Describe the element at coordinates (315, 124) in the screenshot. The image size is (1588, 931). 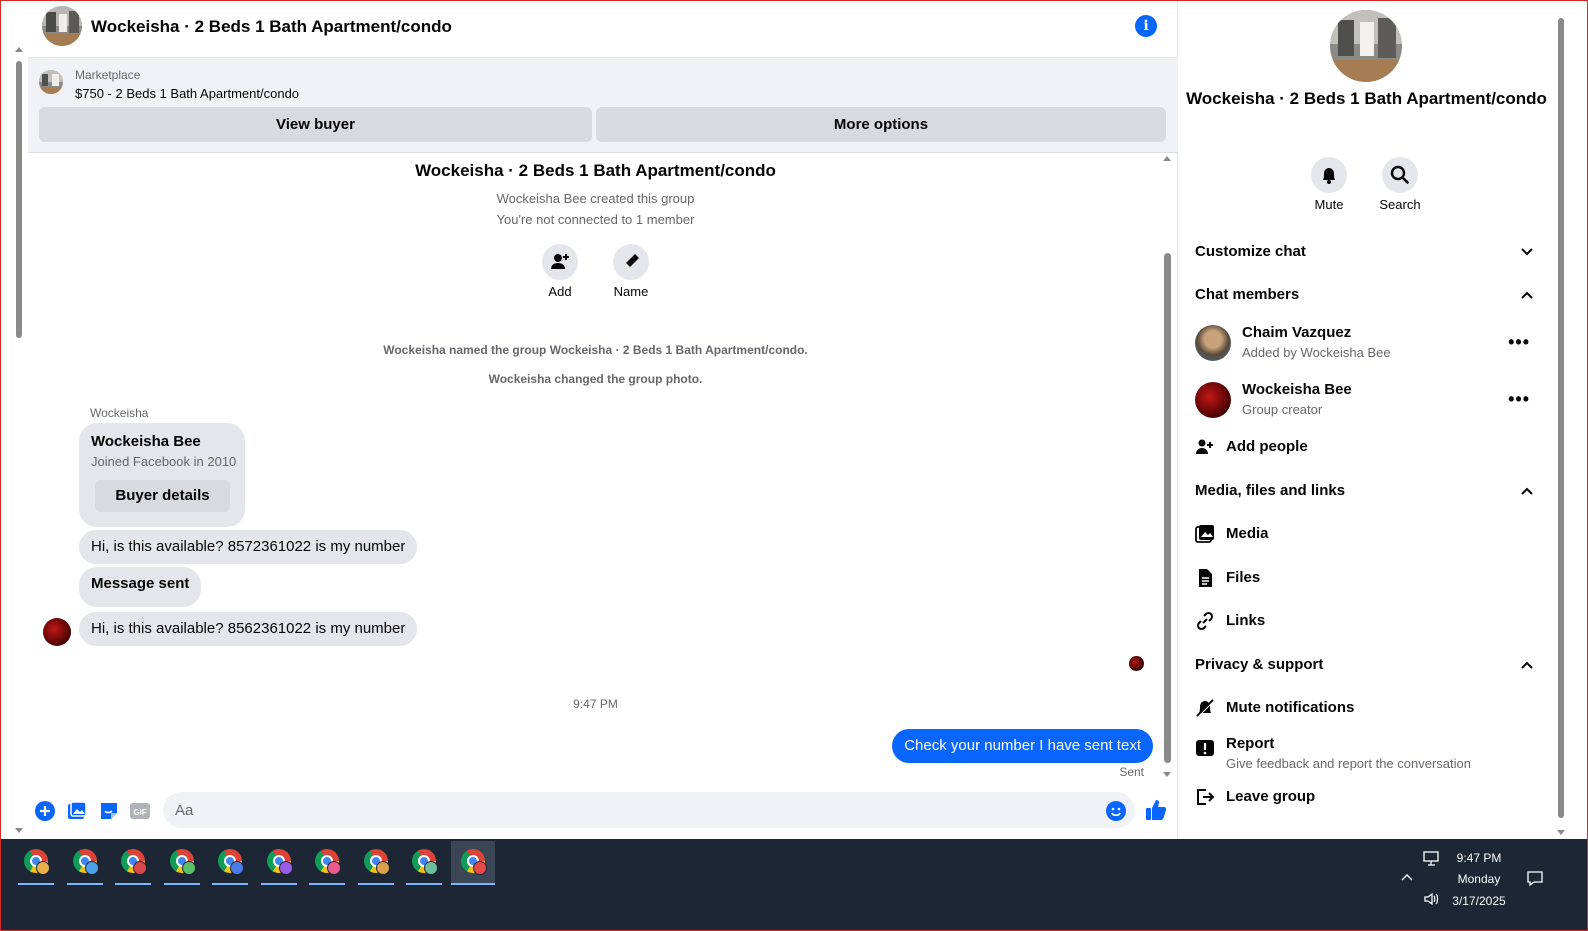
I see `view-buyer-button: View buyer` at that location.